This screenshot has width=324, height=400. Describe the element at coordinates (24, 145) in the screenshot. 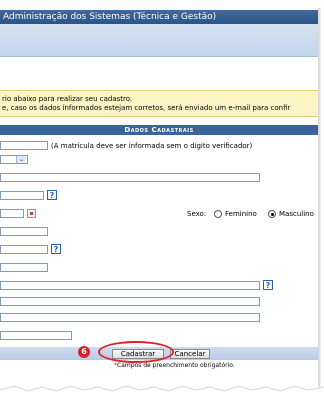

I see `matricula-input` at that location.